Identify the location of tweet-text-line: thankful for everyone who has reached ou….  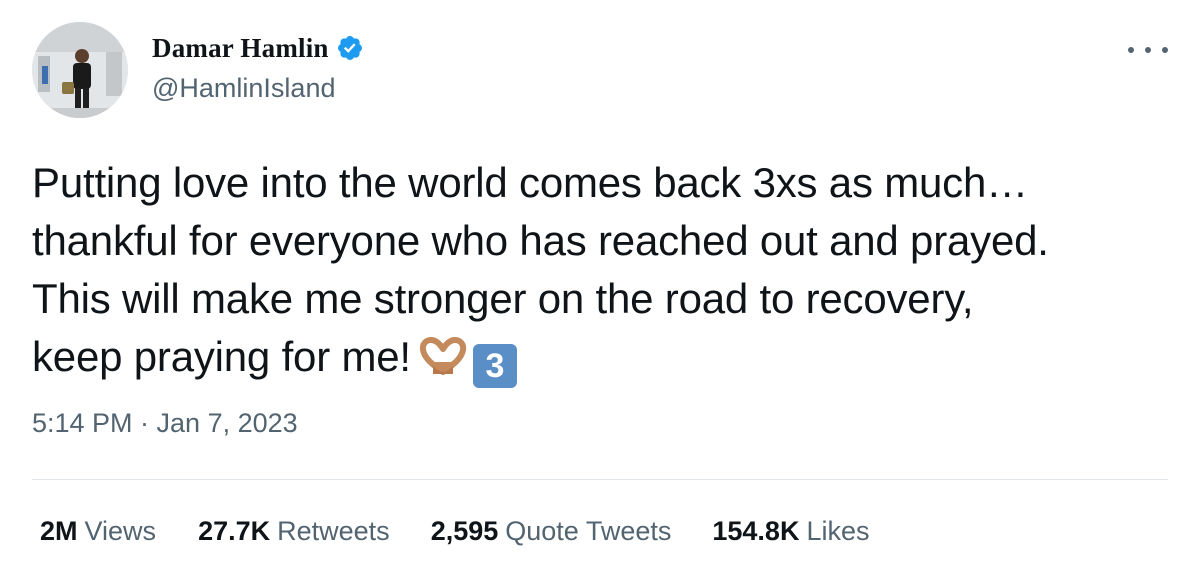
(540, 240).